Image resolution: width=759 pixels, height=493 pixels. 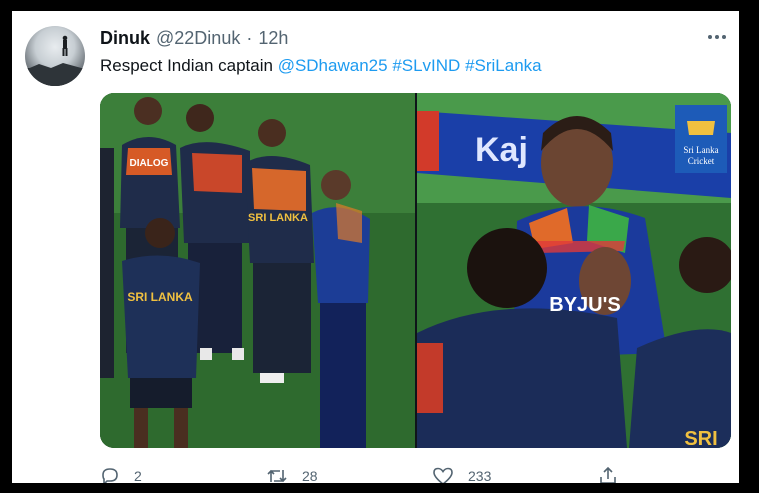 I want to click on tweet-time: 12h, so click(x=273, y=38).